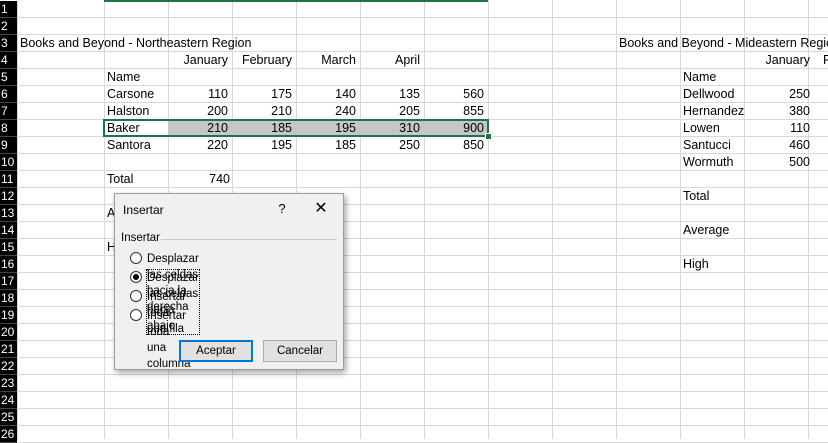  Describe the element at coordinates (777, 94) in the screenshot. I see `value-cell: 250` at that location.